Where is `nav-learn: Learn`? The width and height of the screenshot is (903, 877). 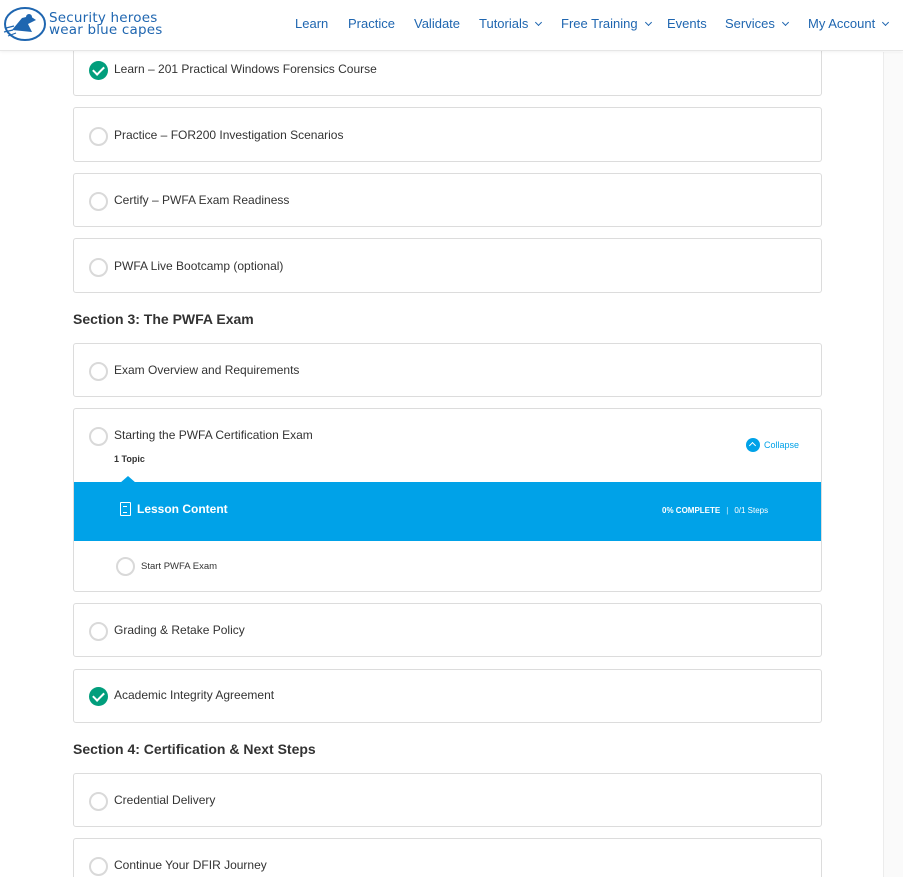
nav-learn: Learn is located at coordinates (311, 23).